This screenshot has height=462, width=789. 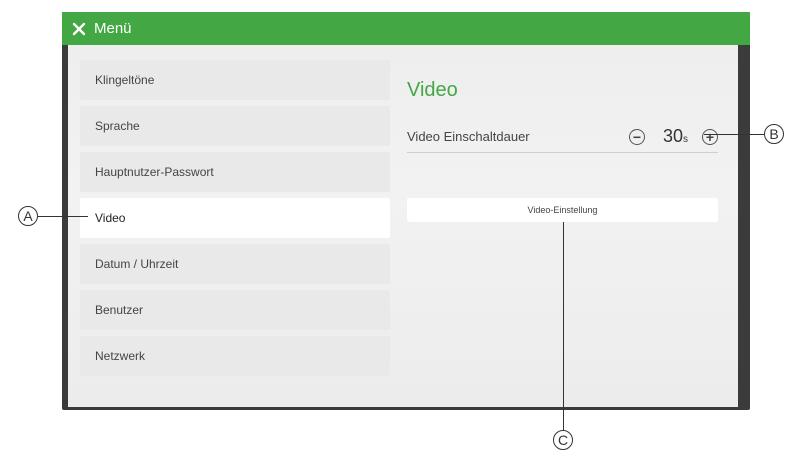 I want to click on video-duration-row: Video Einschaltdauer − 30s +, so click(x=562, y=137).